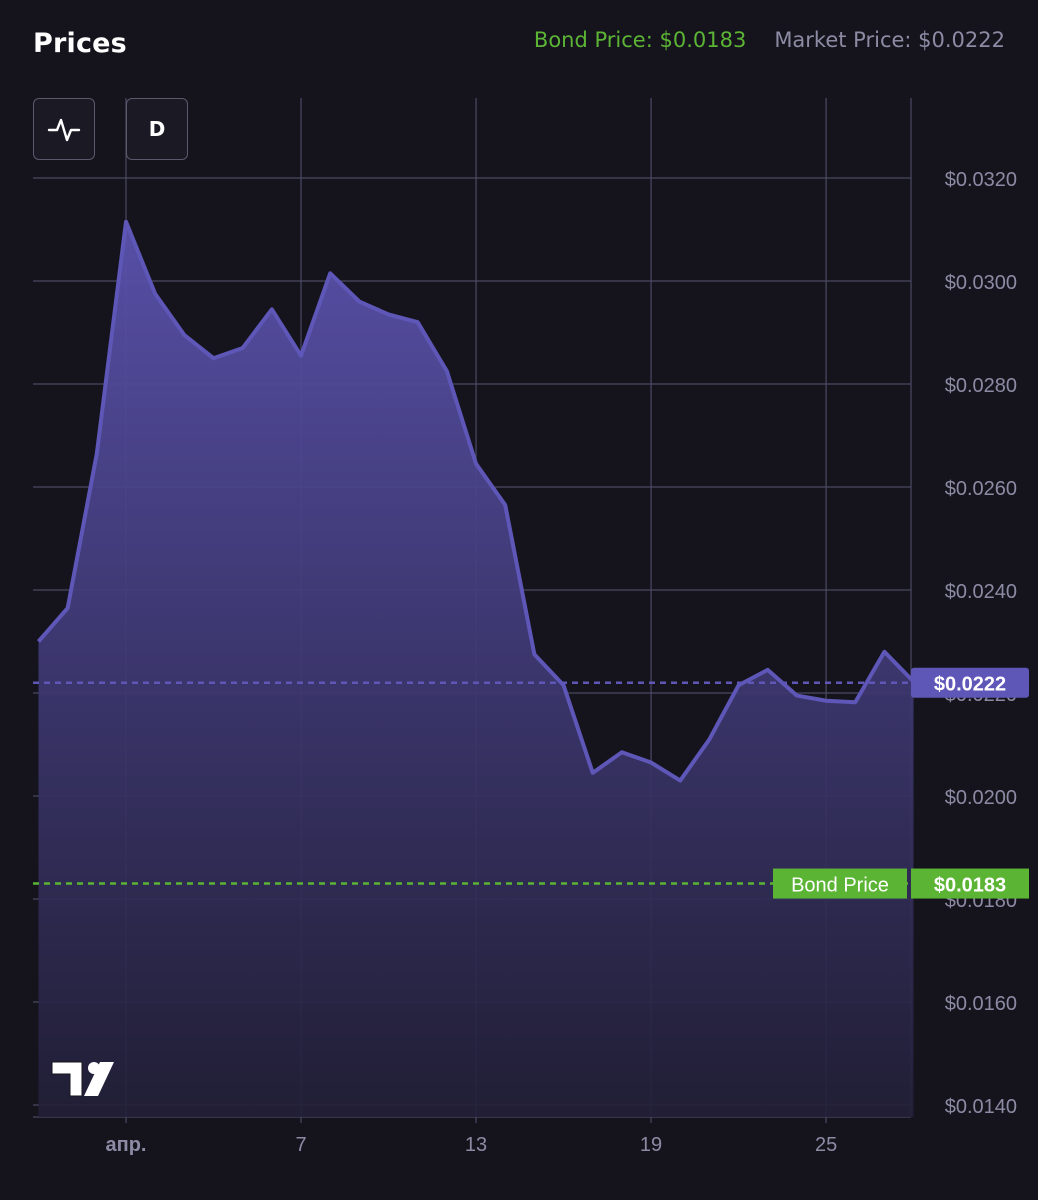 The image size is (1038, 1200). I want to click on y-tick-label: $0.0160, so click(981, 1004).